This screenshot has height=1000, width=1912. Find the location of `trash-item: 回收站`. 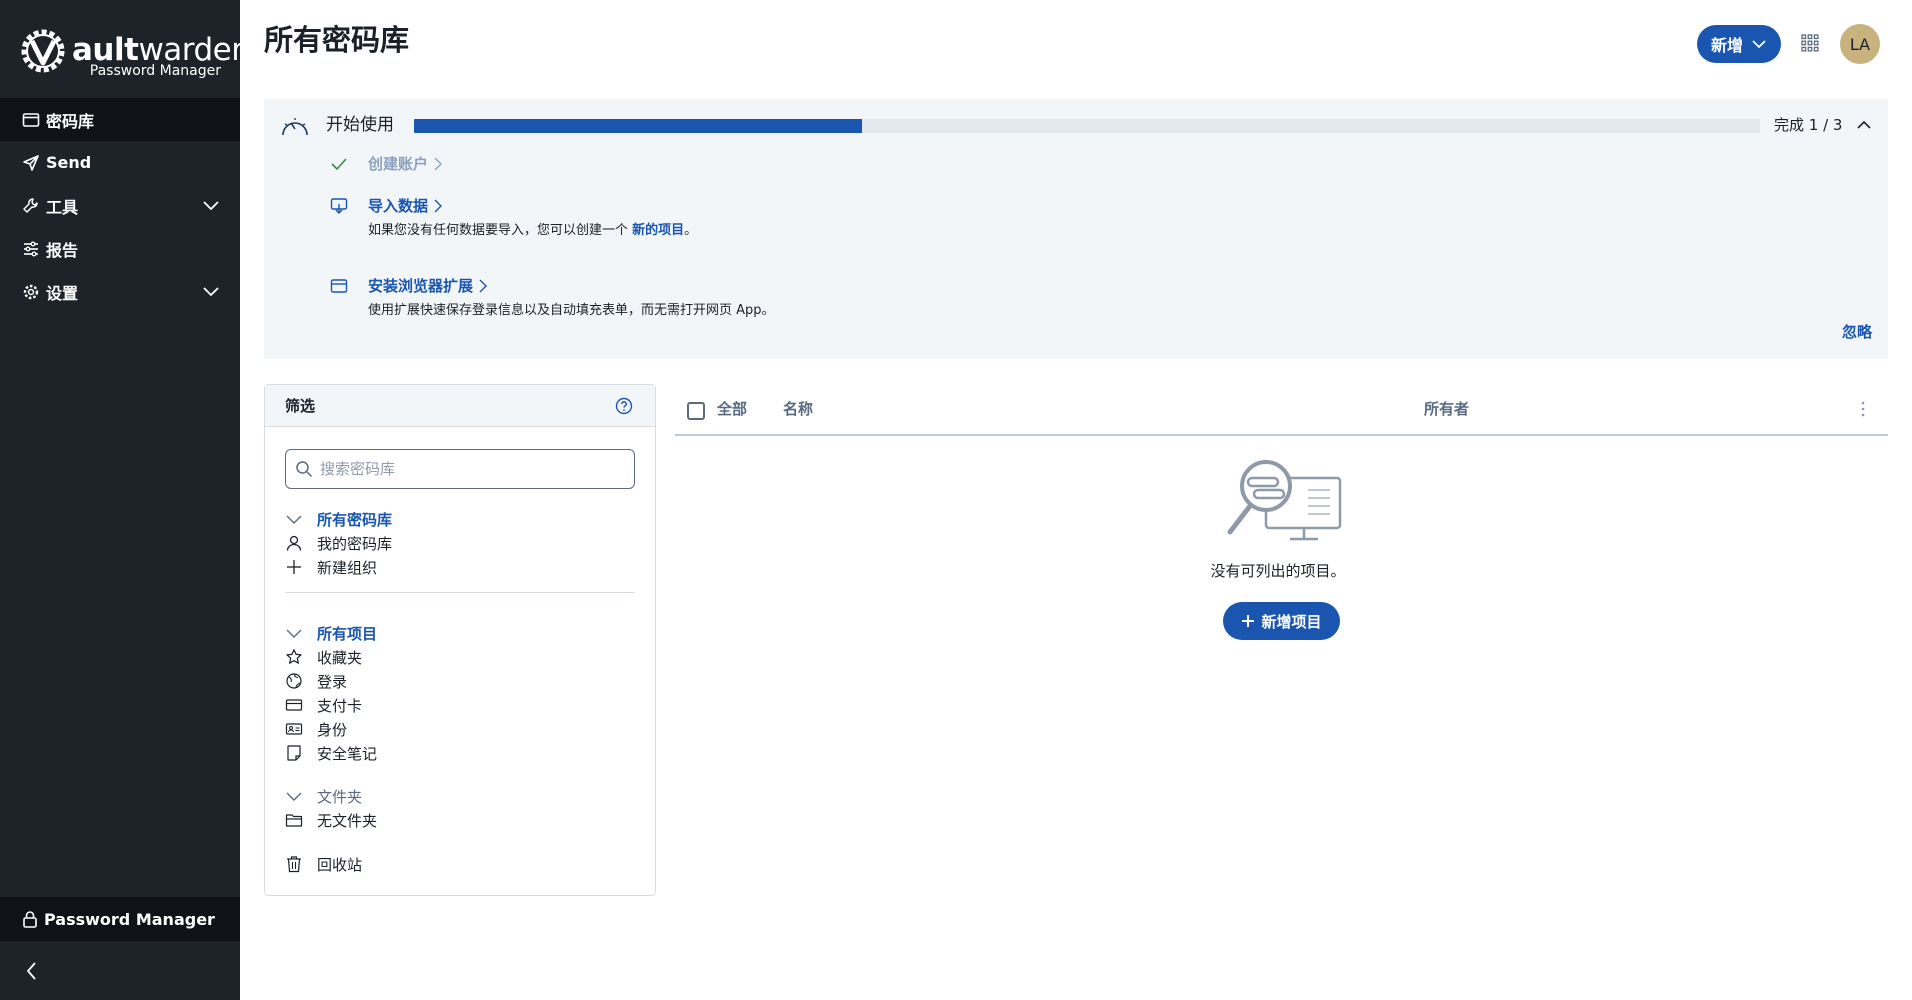

trash-item: 回收站 is located at coordinates (323, 864).